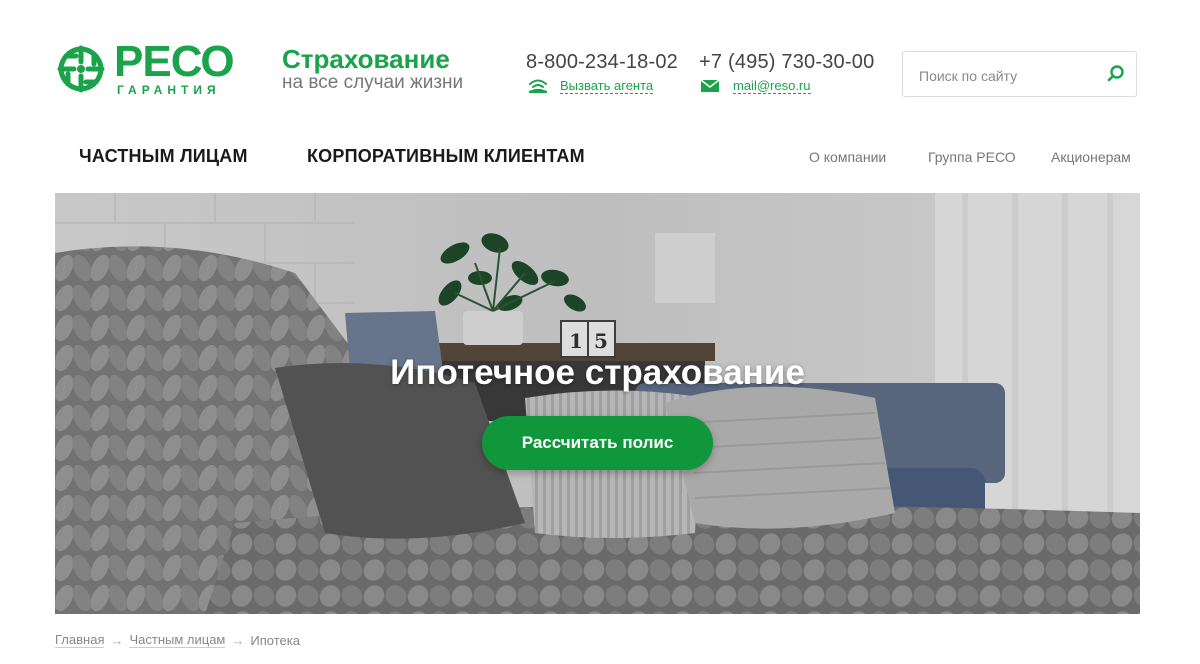 The image size is (1200, 664). Describe the element at coordinates (972, 157) in the screenshot. I see `nav-group: Группа РЕСО` at that location.